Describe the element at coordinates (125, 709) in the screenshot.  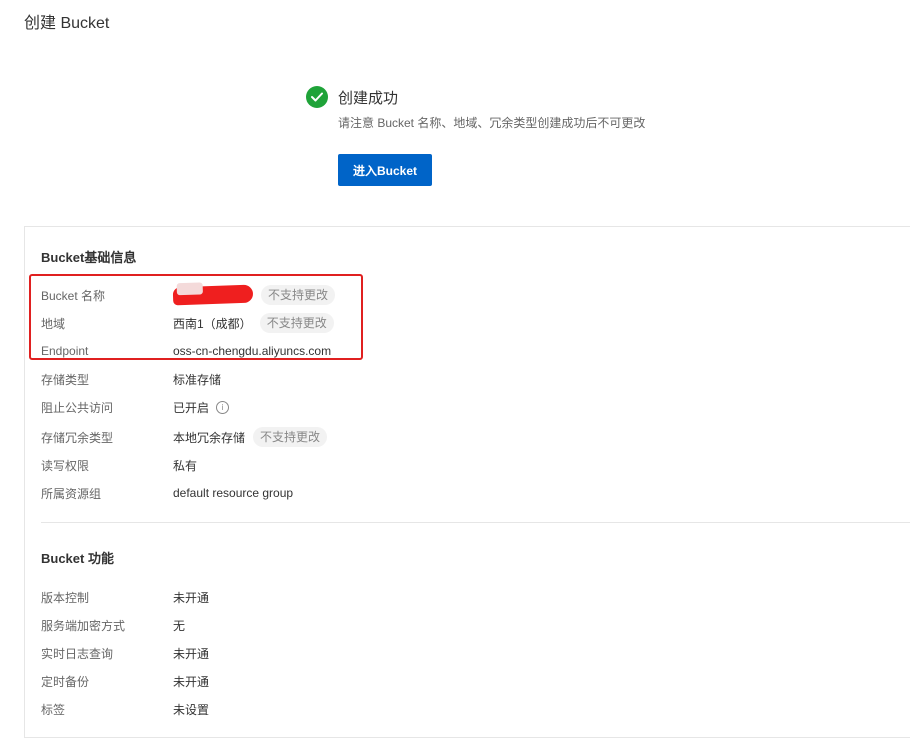
I see `row-tags: 标签 未设置` at that location.